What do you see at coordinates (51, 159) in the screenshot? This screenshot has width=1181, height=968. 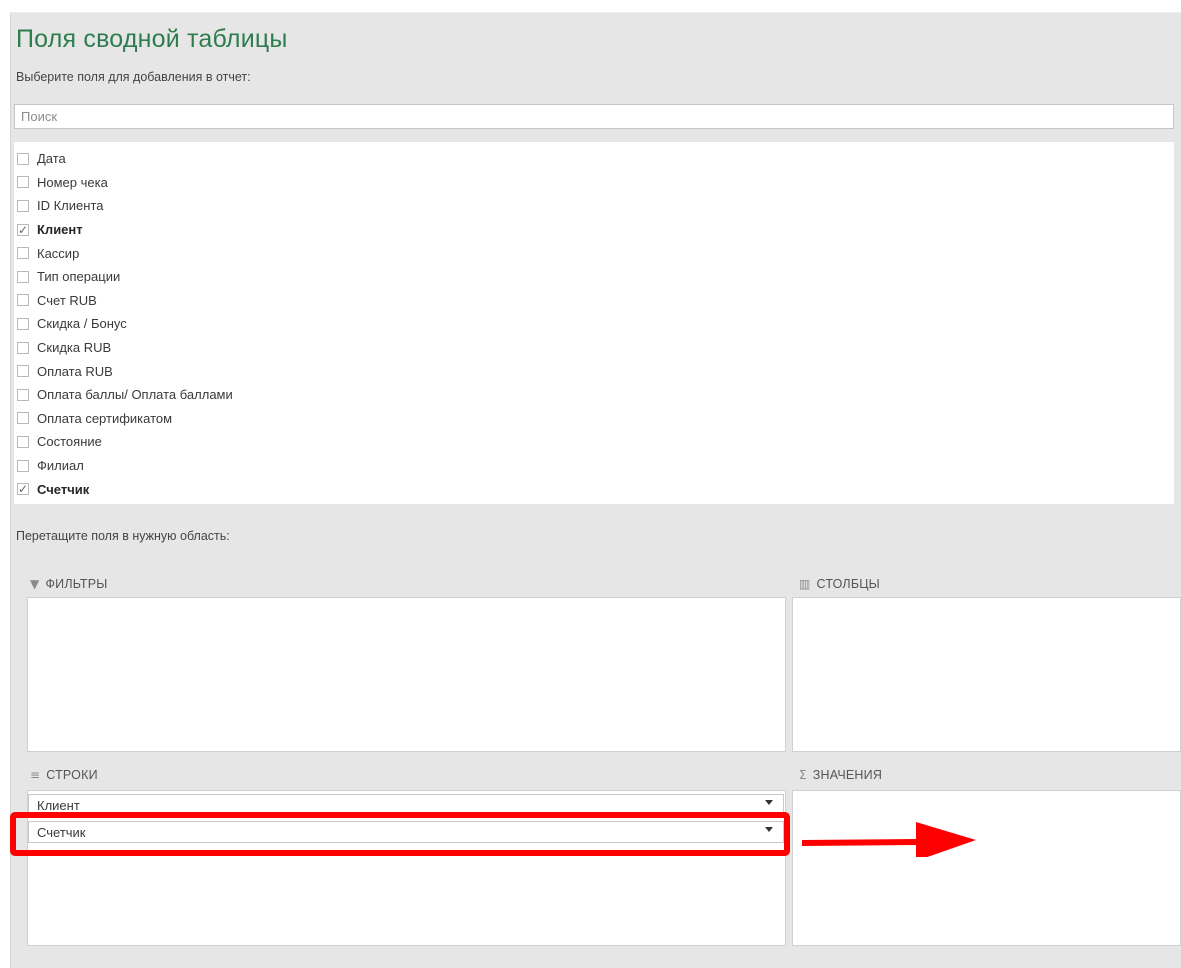 I see `field-label: Дата` at bounding box center [51, 159].